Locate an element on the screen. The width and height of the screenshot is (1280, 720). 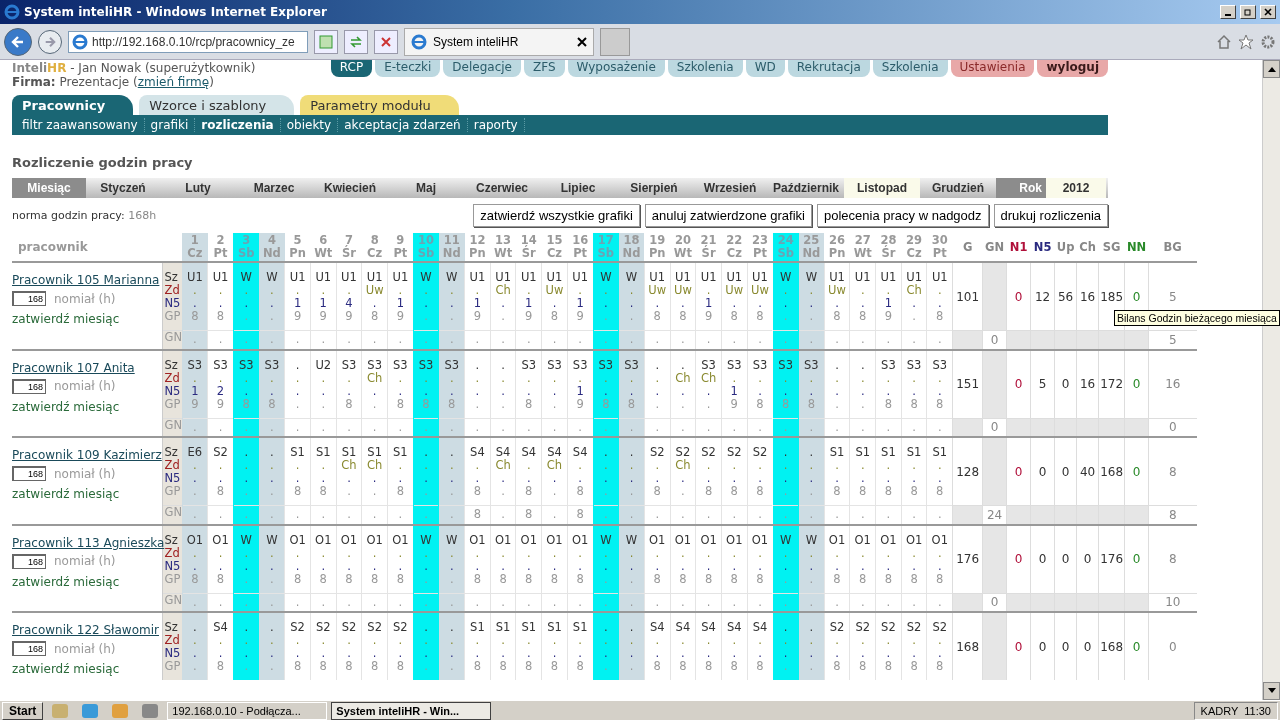
module-tab: ZFS is located at coordinates (544, 68).